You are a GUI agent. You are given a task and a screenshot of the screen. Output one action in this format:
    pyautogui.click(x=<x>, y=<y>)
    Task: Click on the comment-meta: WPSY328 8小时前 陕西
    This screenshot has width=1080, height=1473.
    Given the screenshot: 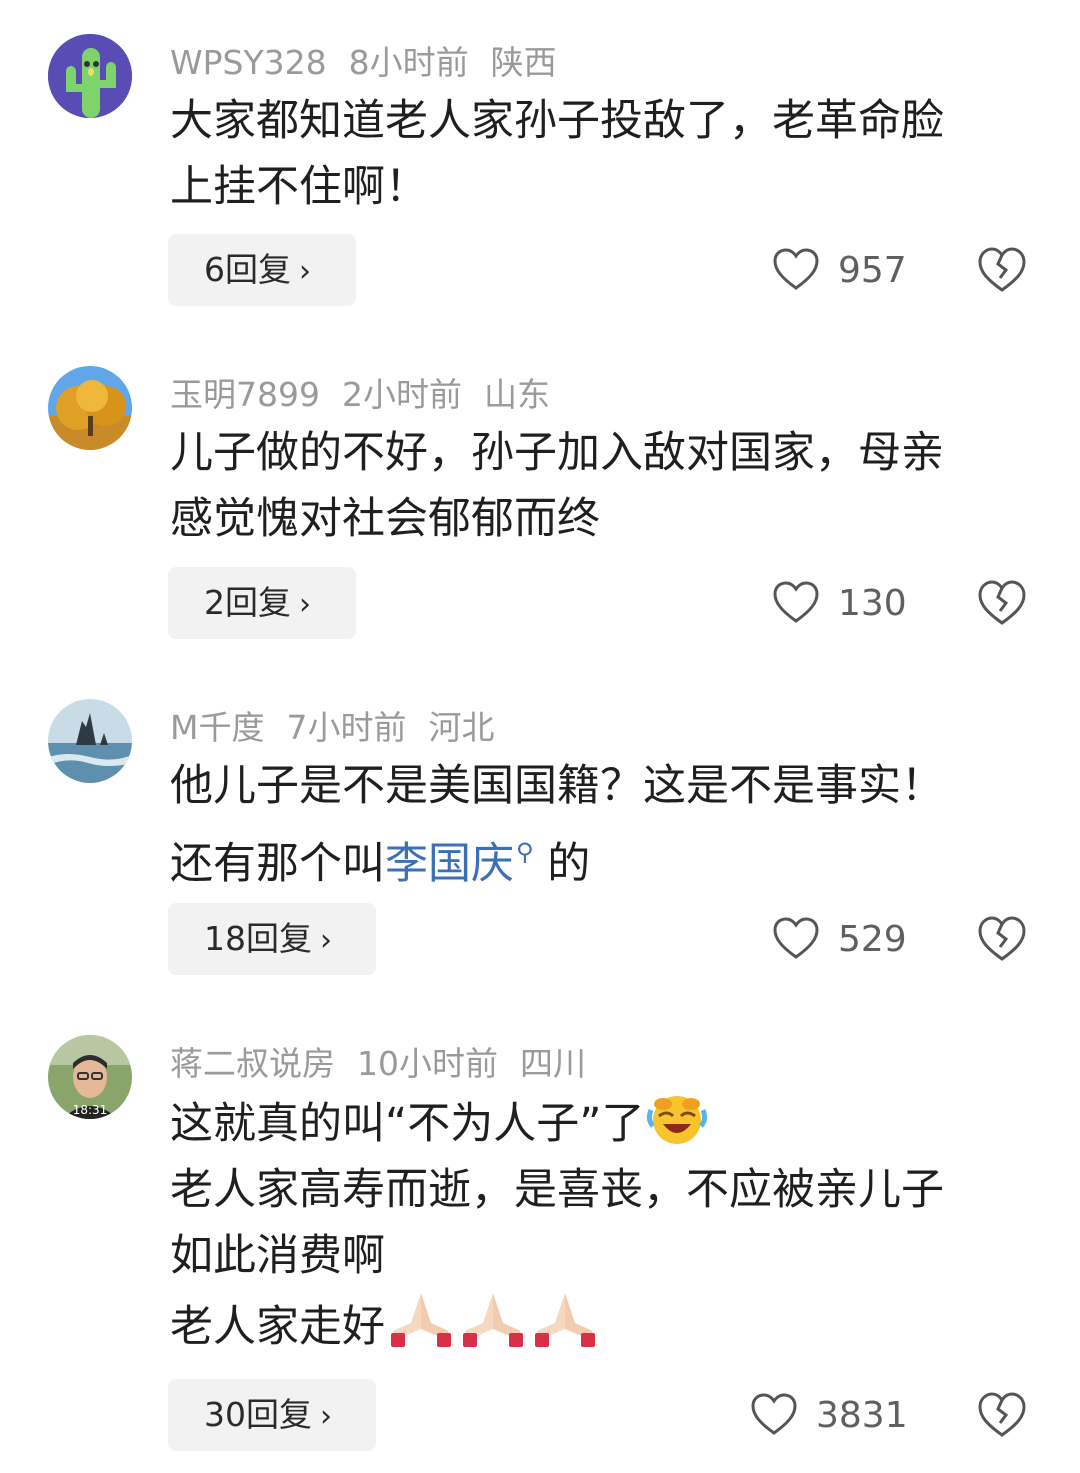 What is the action you would take?
    pyautogui.click(x=374, y=60)
    